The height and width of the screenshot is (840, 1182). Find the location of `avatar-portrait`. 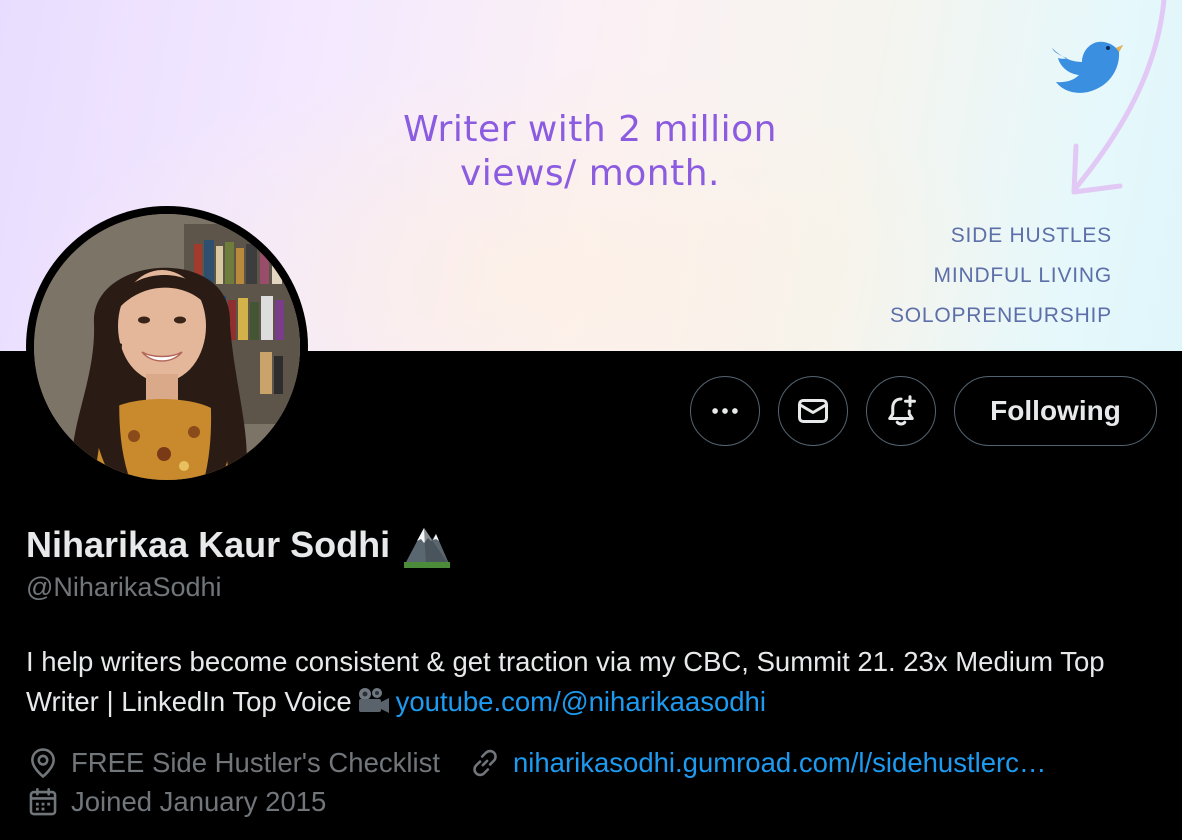

avatar-portrait is located at coordinates (167, 347).